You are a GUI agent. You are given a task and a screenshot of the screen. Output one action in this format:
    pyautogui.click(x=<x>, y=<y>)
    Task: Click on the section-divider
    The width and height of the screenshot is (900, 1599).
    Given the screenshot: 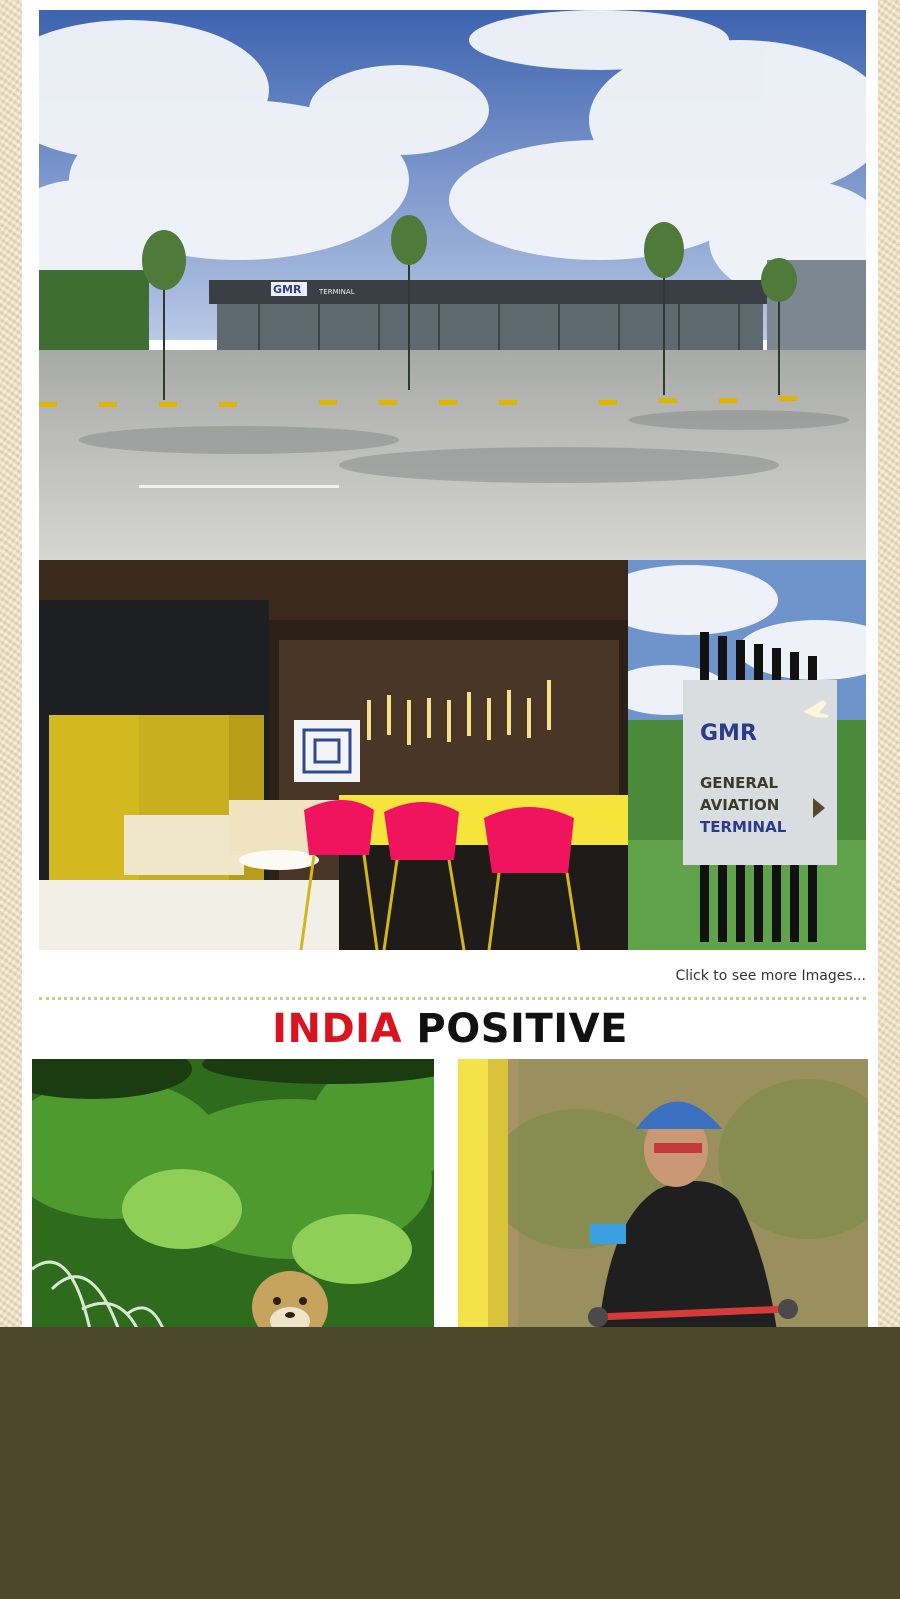 What is the action you would take?
    pyautogui.click(x=452, y=998)
    